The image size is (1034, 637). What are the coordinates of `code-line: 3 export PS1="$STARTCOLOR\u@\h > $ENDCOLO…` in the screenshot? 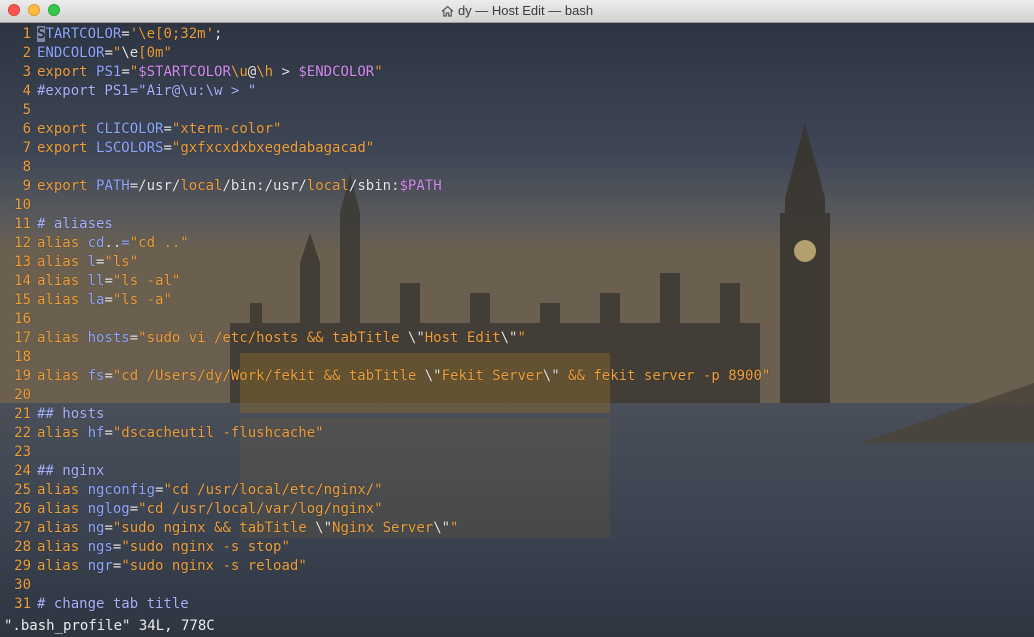 It's located at (517, 72).